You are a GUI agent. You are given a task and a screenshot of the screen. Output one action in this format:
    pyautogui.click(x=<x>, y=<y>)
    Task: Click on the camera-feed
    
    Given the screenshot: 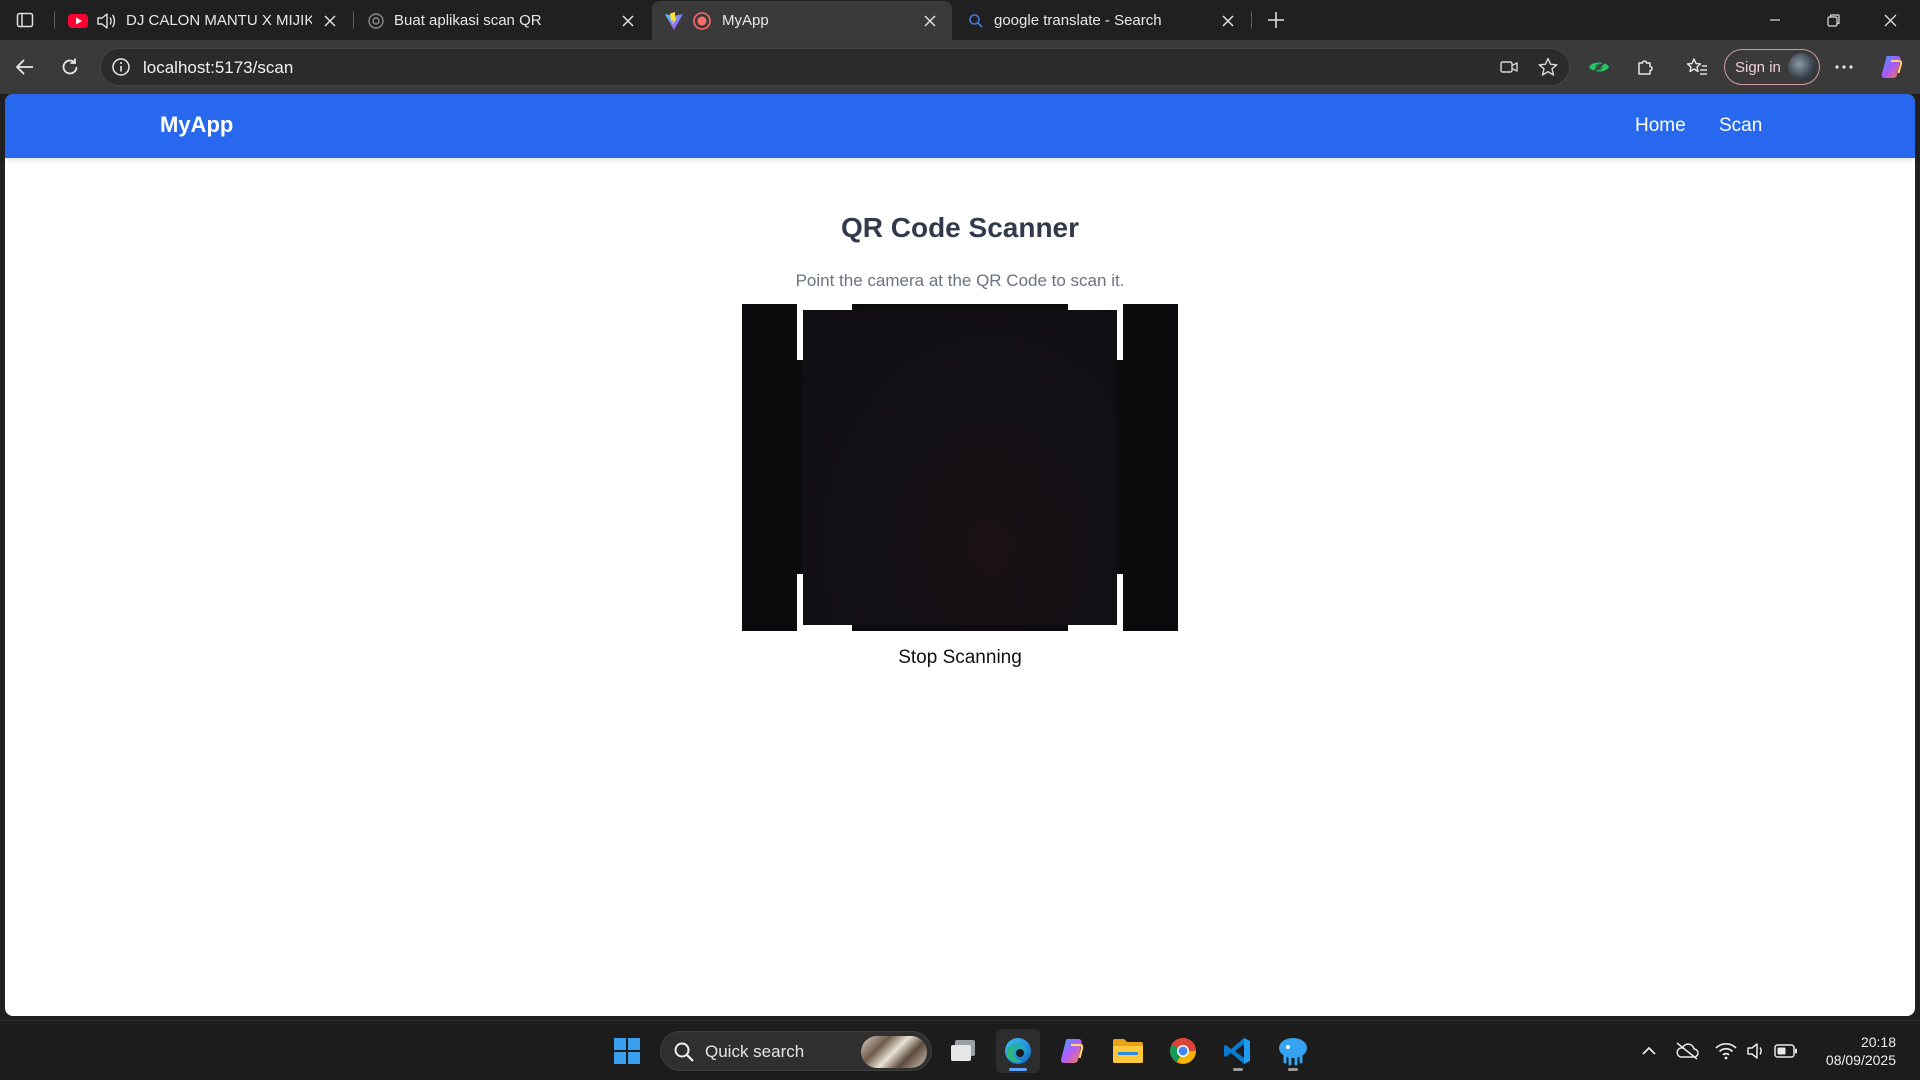 What is the action you would take?
    pyautogui.click(x=959, y=467)
    